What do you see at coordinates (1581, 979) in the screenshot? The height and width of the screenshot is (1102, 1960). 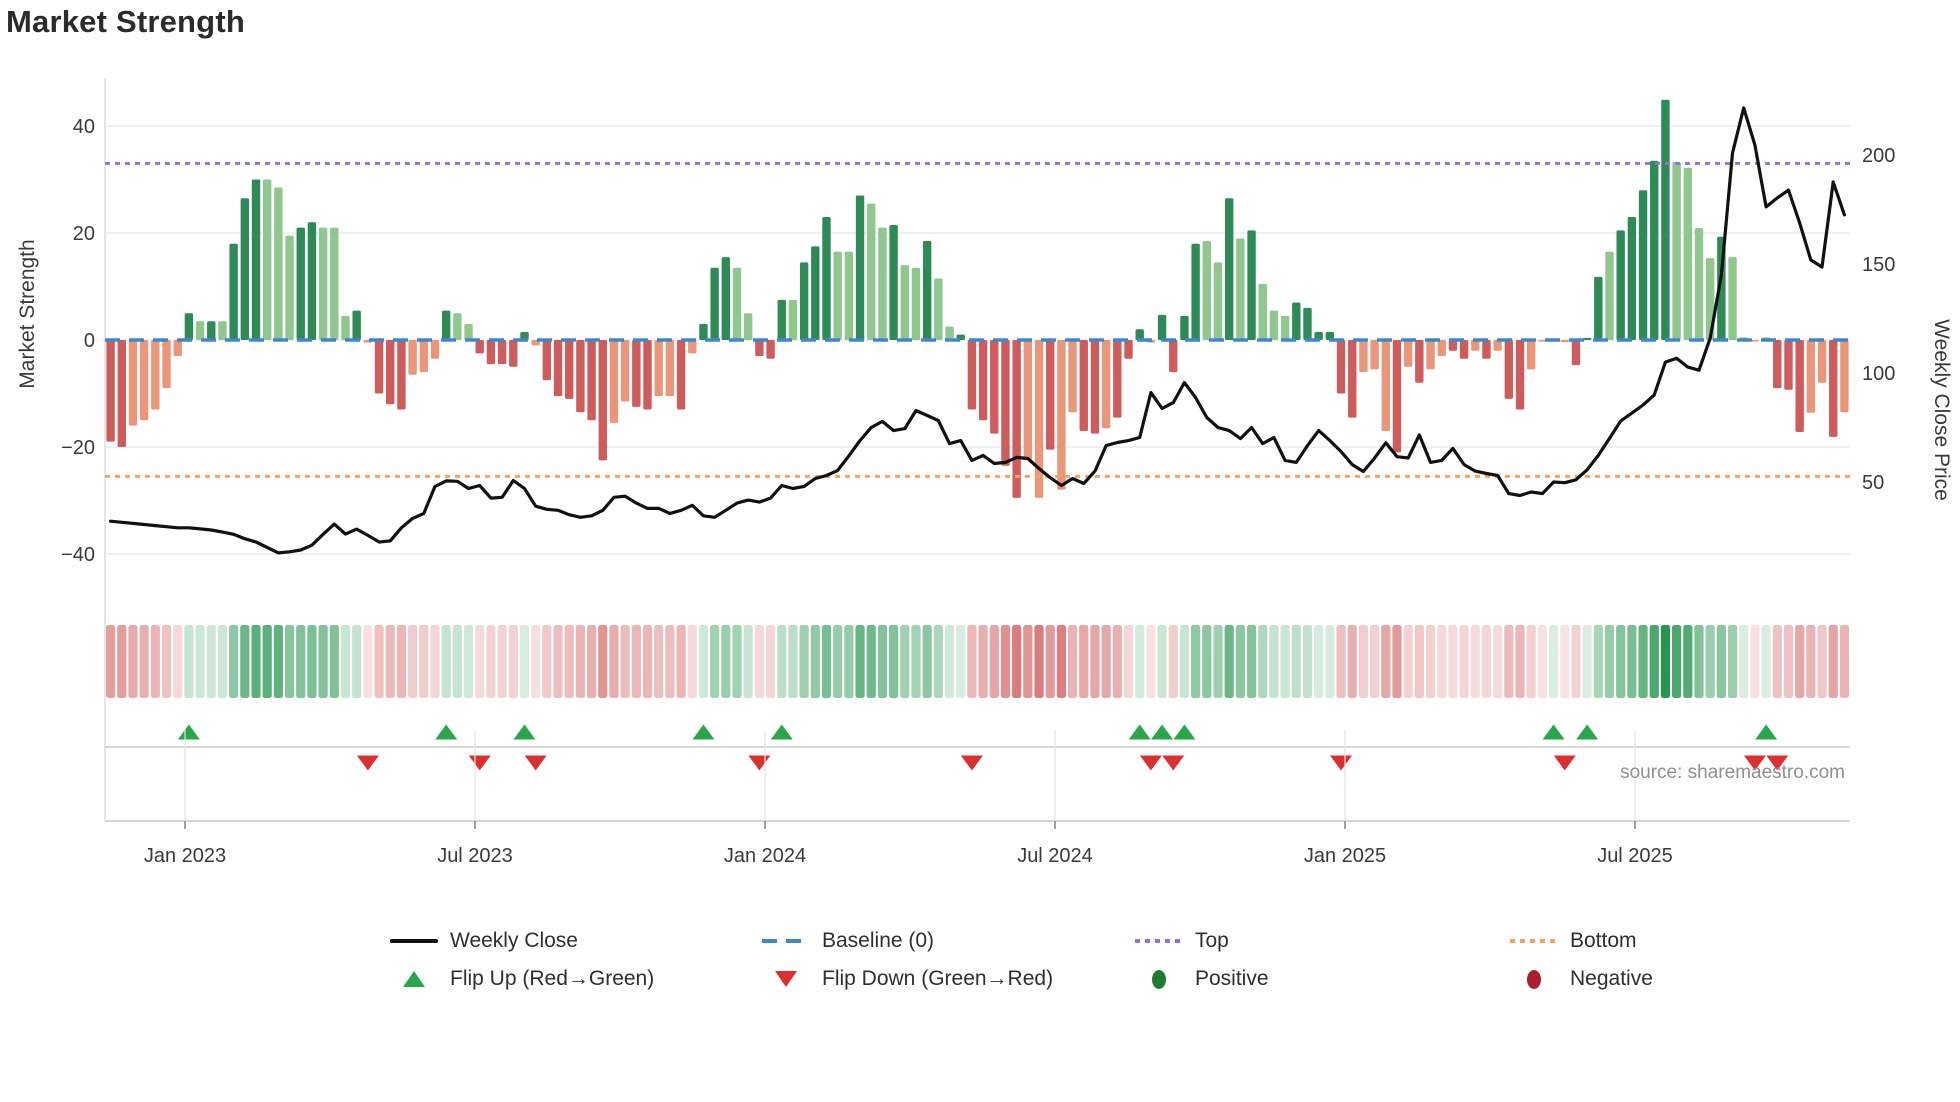 I see `legend-negative: Negative` at bounding box center [1581, 979].